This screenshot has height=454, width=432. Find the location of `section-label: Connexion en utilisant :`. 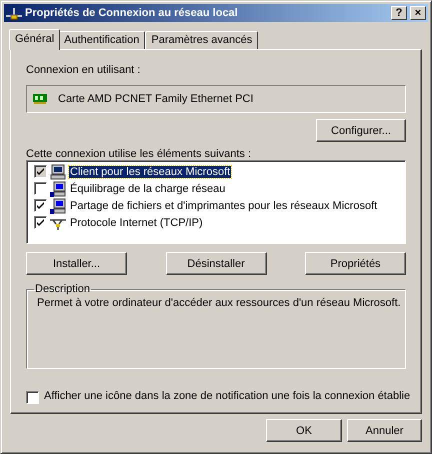

section-label: Connexion en utilisant : is located at coordinates (84, 71).